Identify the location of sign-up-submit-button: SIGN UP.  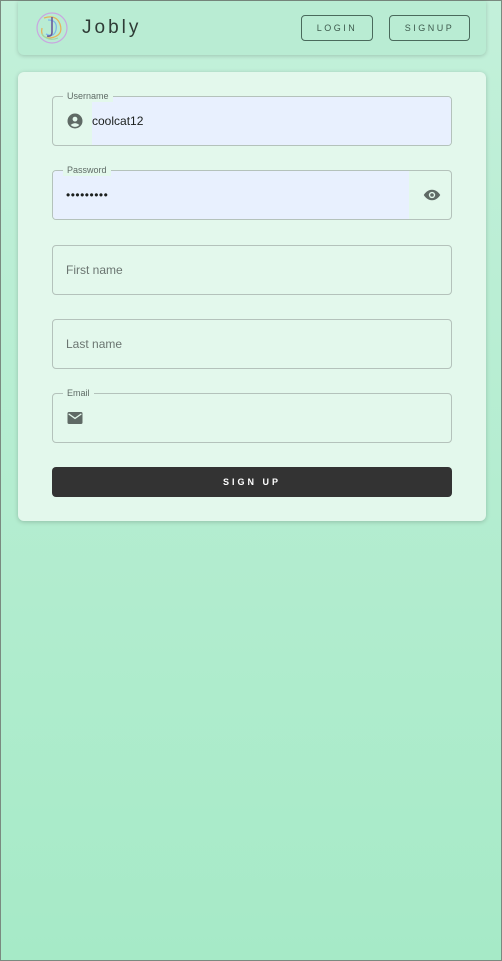
(252, 482).